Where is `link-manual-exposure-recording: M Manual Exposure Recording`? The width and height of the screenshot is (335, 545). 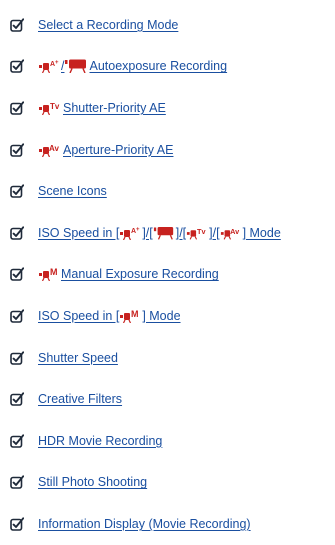
link-manual-exposure-recording: M Manual Exposure Recording is located at coordinates (128, 274).